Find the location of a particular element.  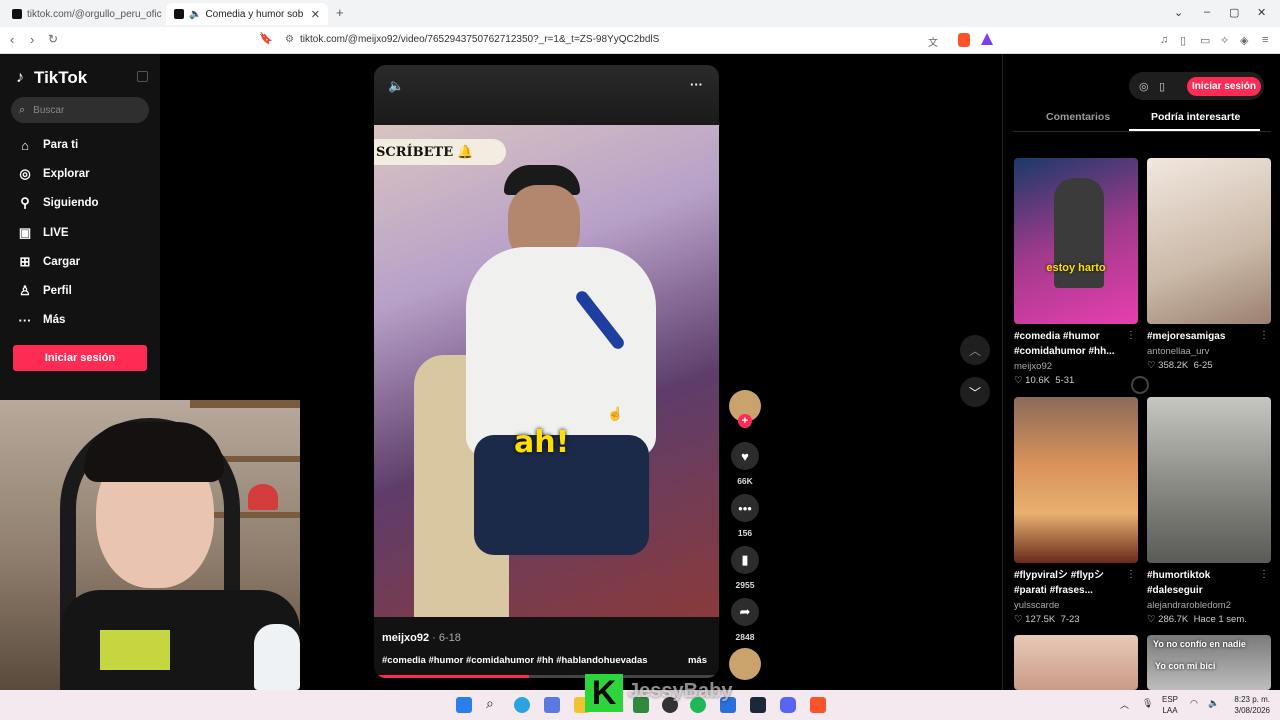

nav-cargar: ⊞ Cargar is located at coordinates (48, 262).